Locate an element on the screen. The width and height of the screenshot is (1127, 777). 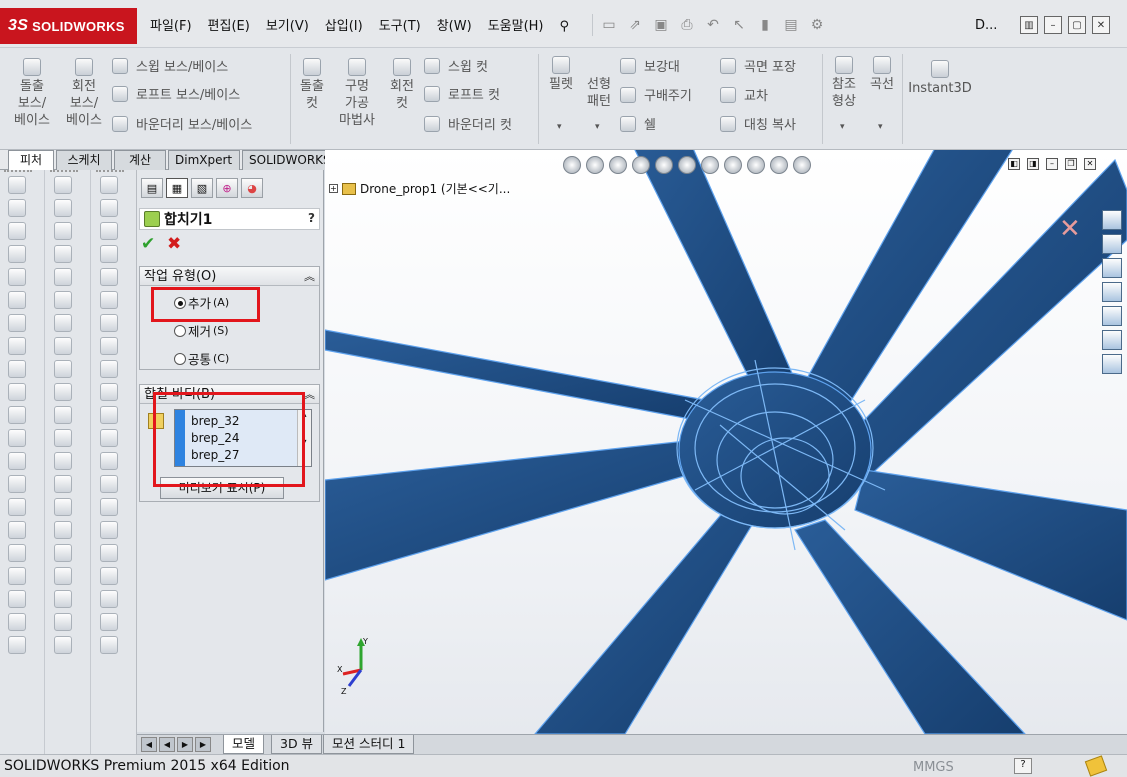
last-tab-icon: ▶ is located at coordinates (203, 744).